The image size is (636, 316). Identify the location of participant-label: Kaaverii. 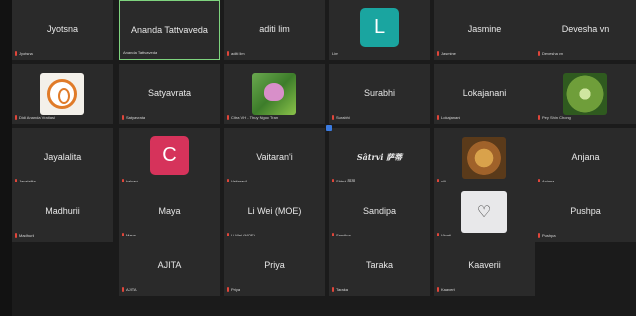
(448, 289).